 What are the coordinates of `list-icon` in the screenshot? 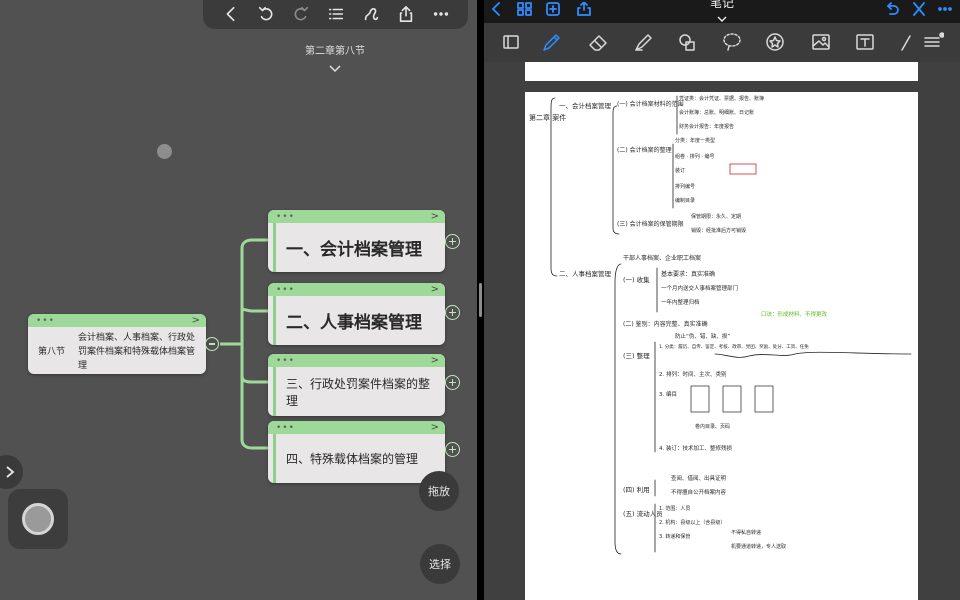 It's located at (335, 13).